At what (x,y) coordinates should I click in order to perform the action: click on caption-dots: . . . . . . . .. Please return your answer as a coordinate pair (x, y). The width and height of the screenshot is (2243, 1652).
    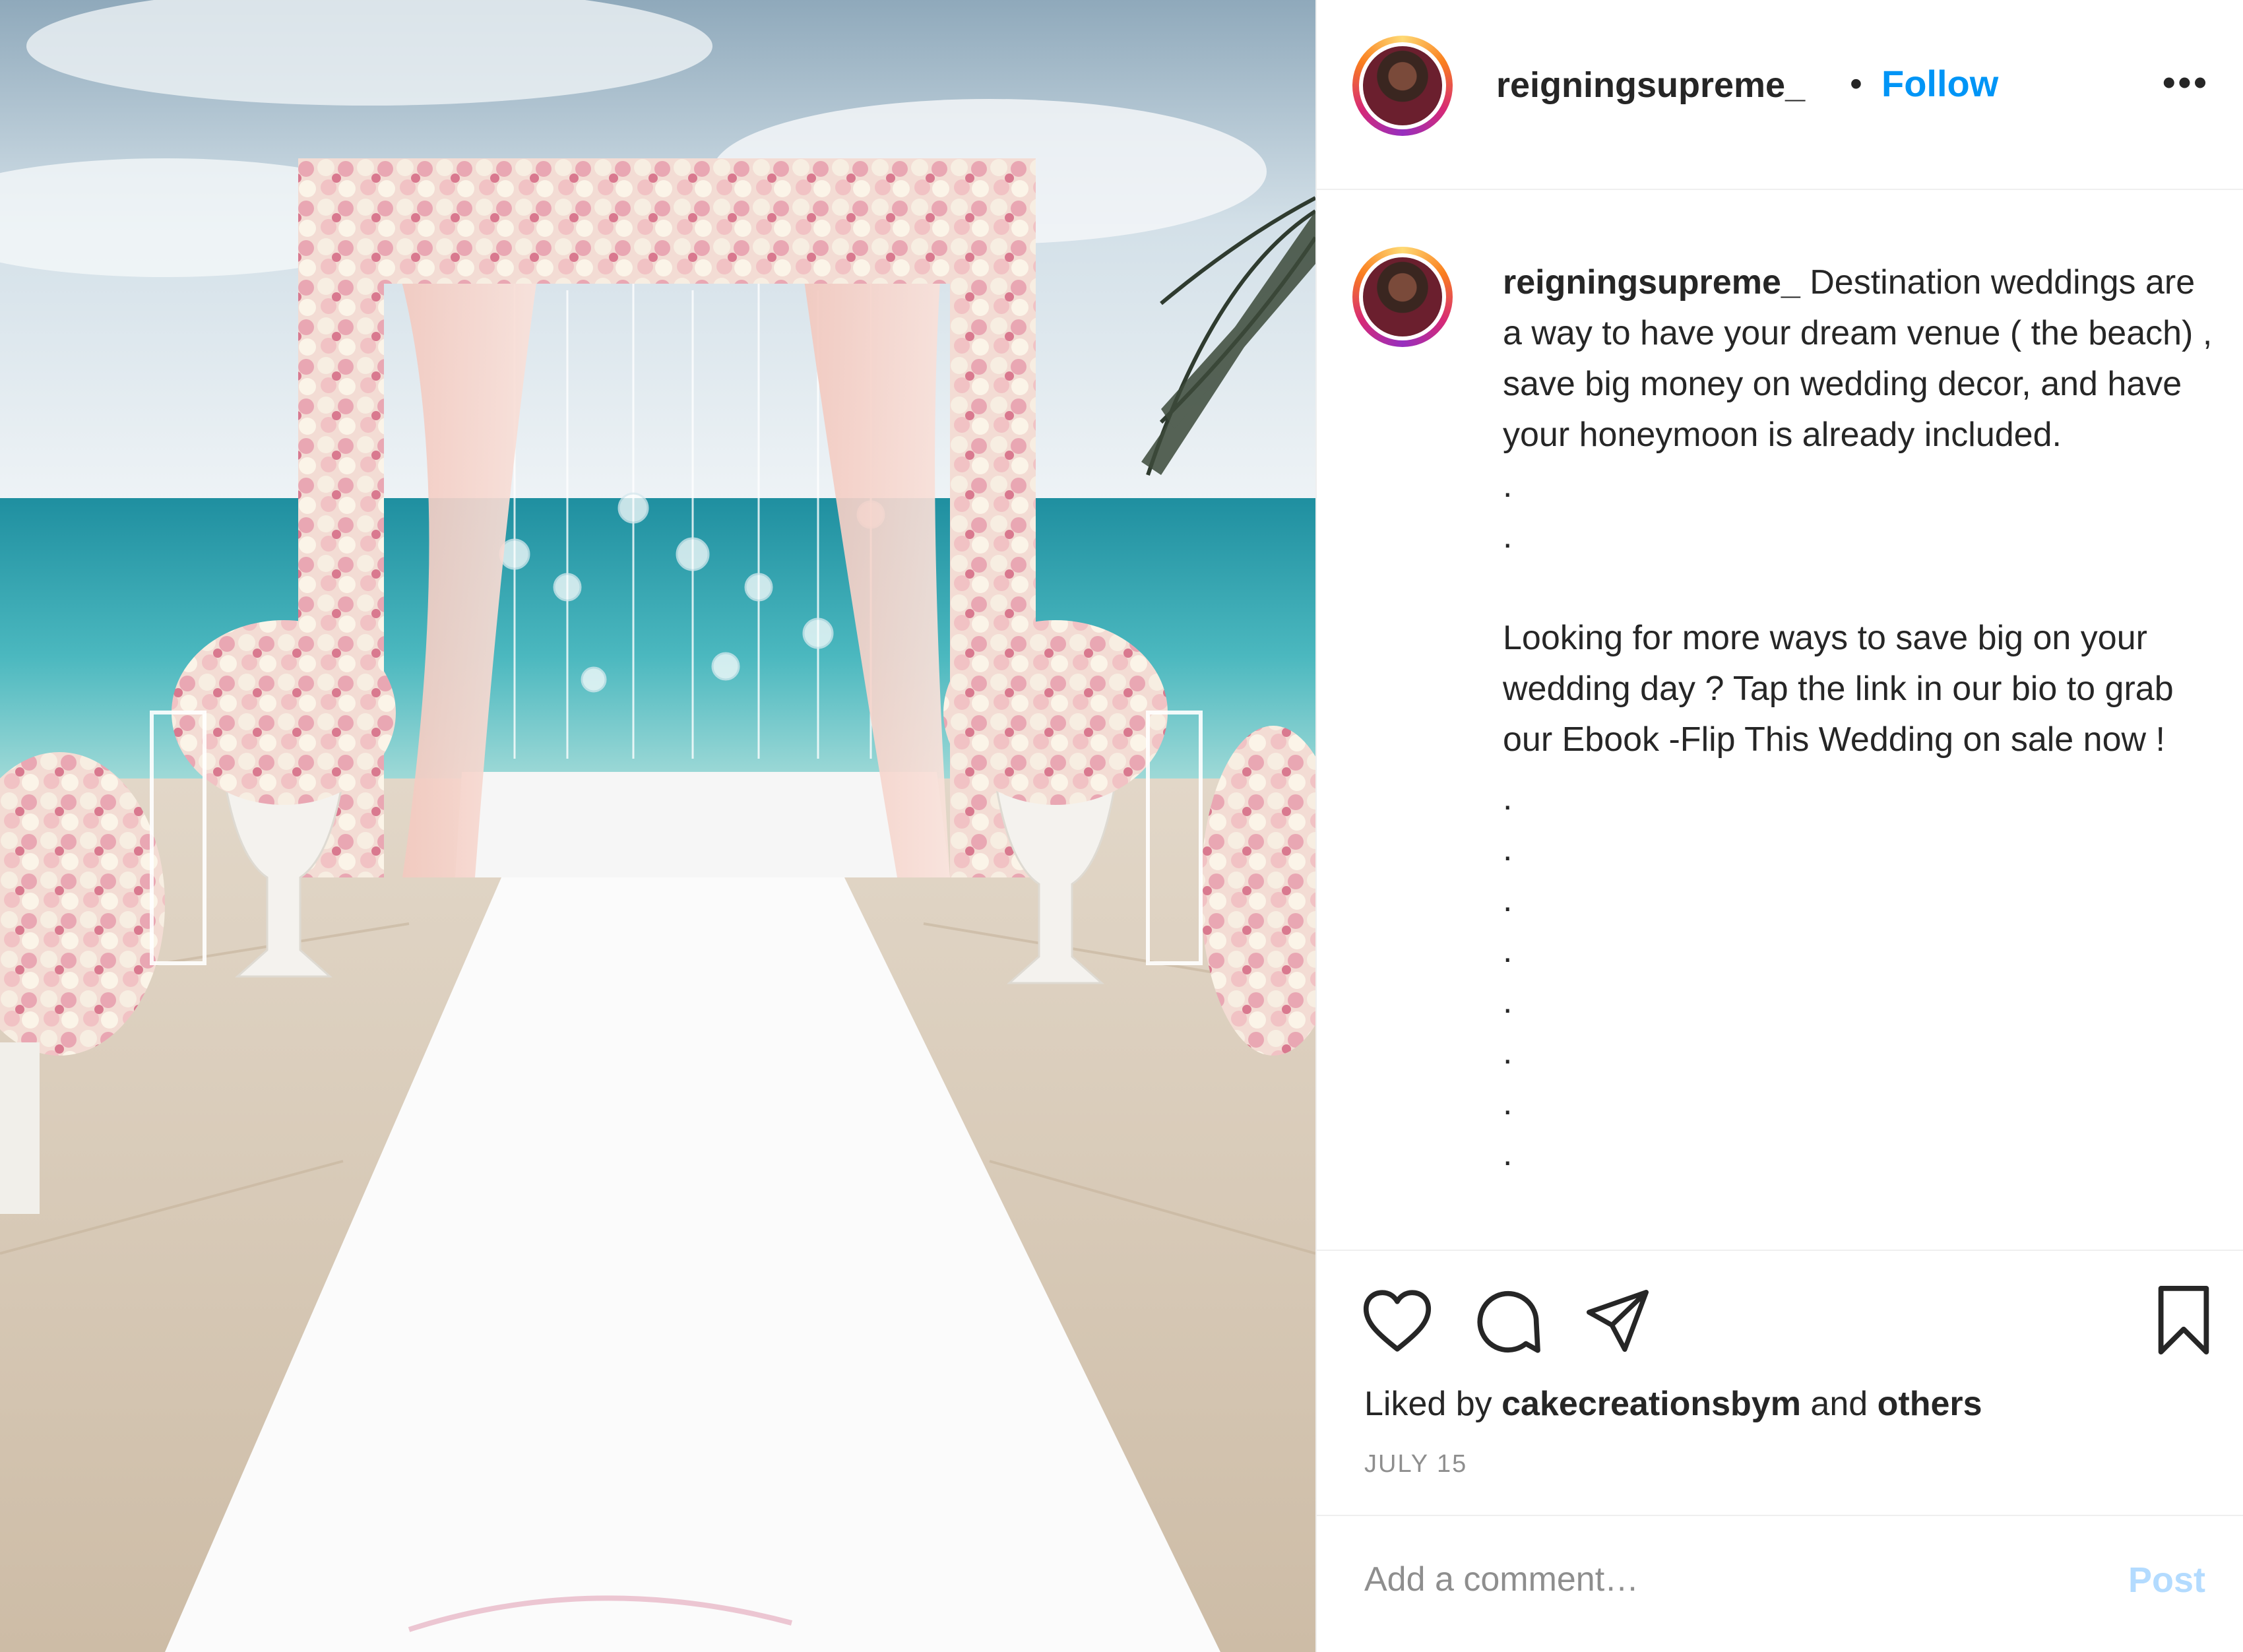
    Looking at the image, I should click on (1862, 972).